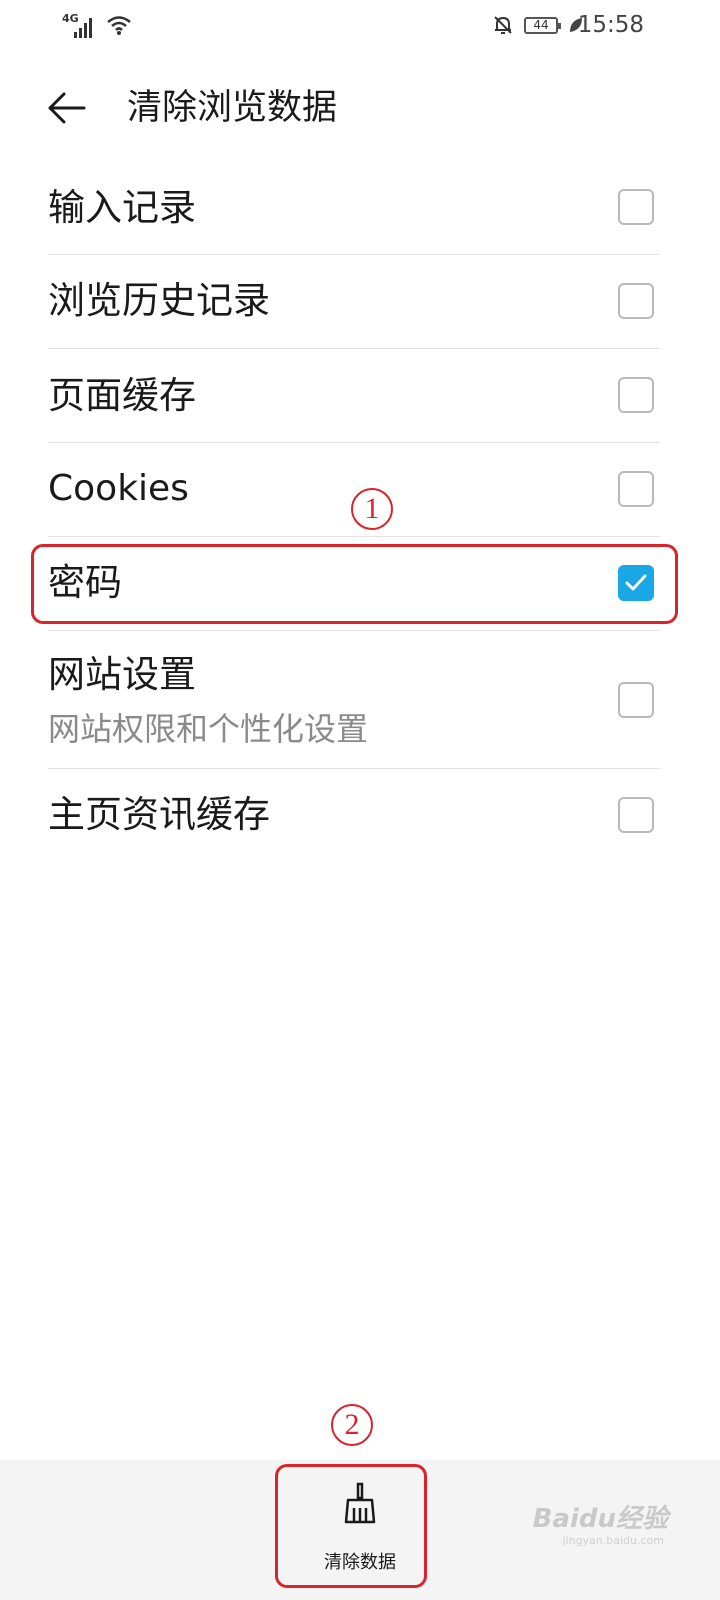 The image size is (720, 1600). I want to click on option-label: 浏览历史记录, so click(159, 300).